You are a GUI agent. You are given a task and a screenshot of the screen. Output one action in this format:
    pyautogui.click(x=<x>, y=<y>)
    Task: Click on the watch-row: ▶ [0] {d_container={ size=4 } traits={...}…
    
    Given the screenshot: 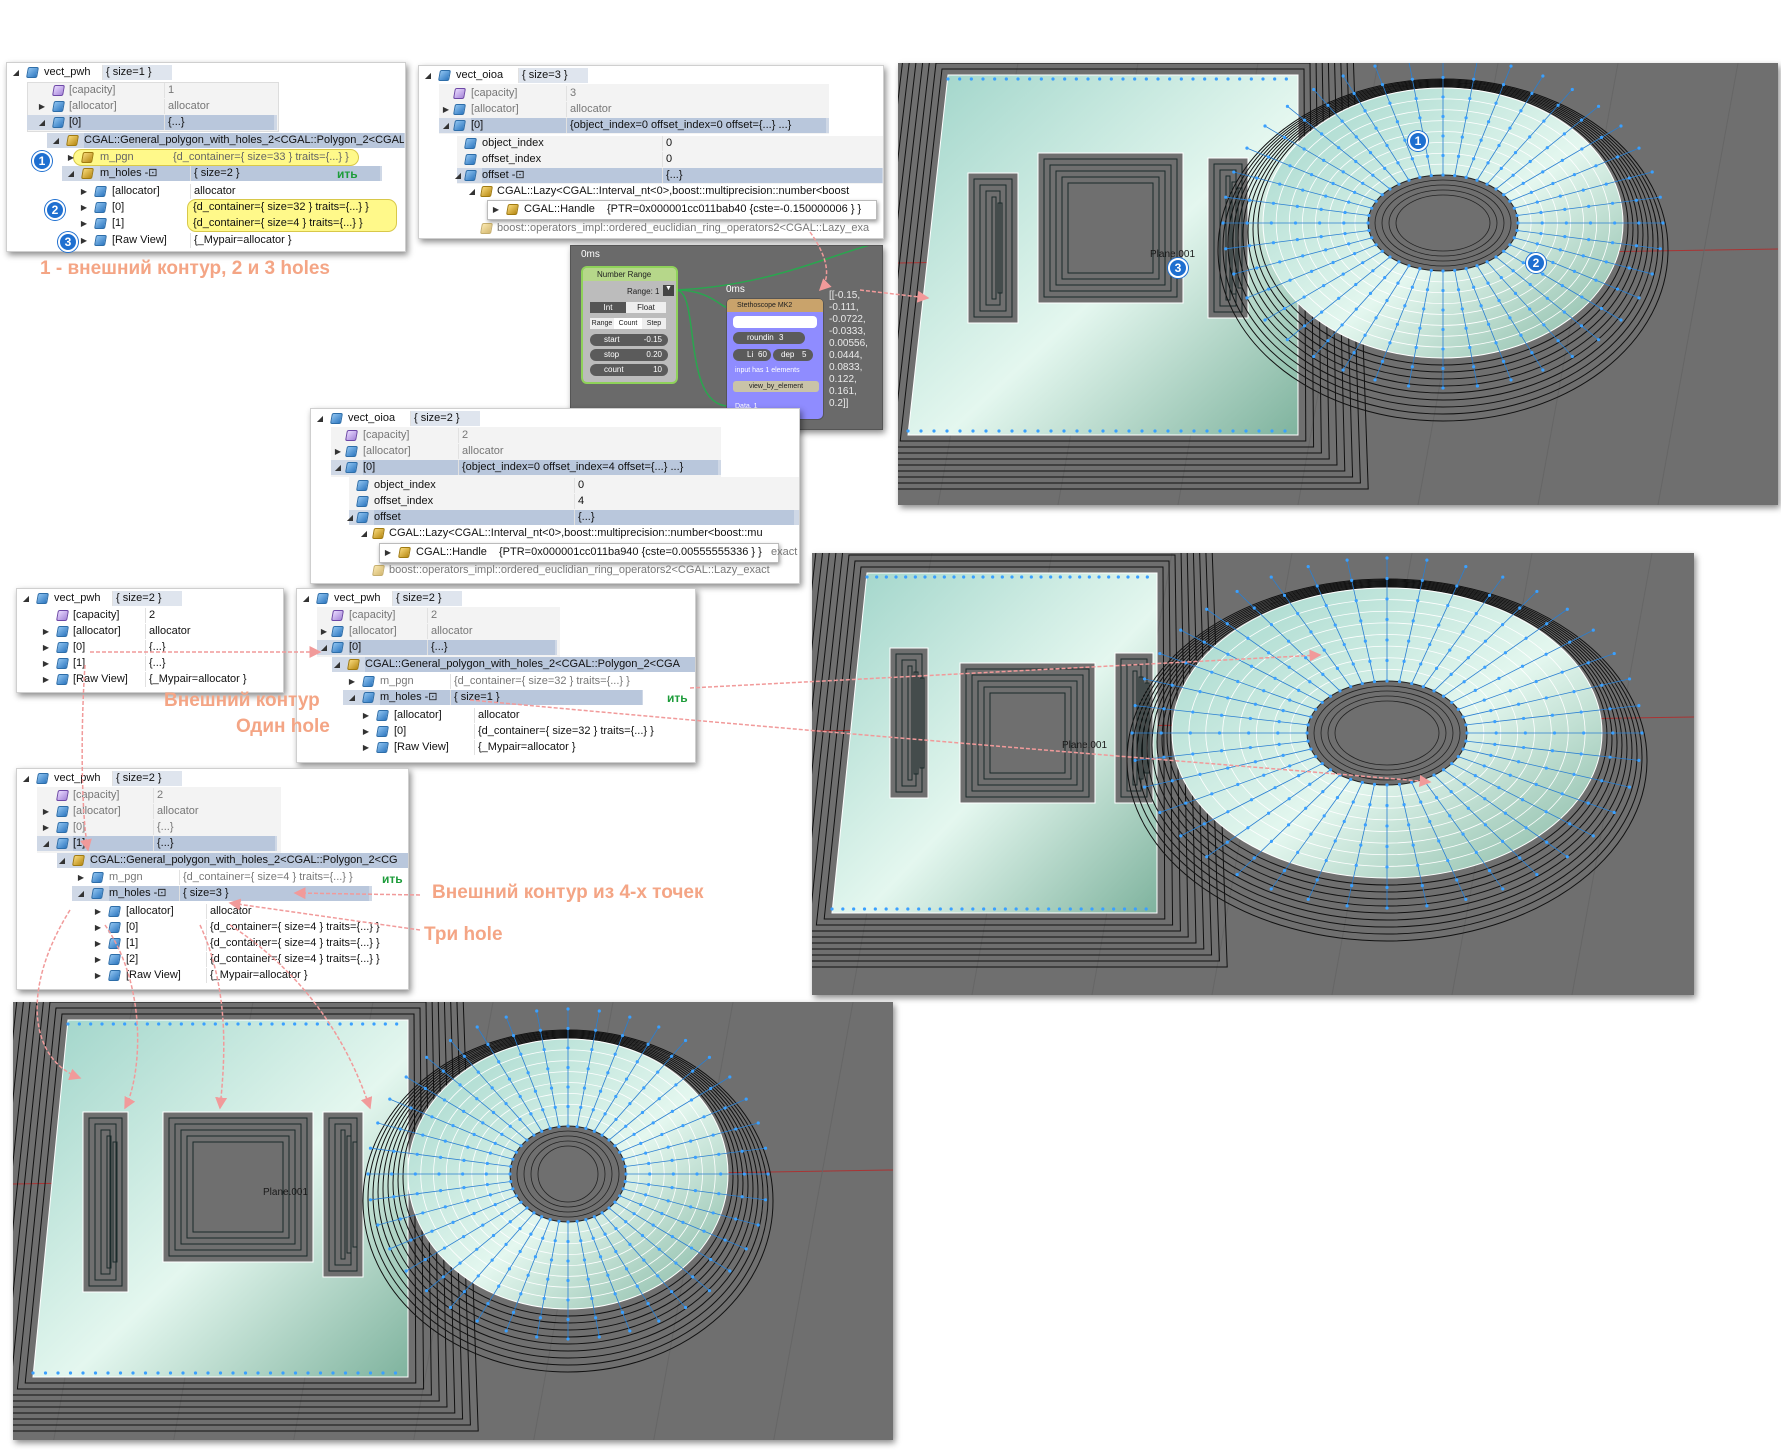 What is the action you would take?
    pyautogui.click(x=239, y=927)
    